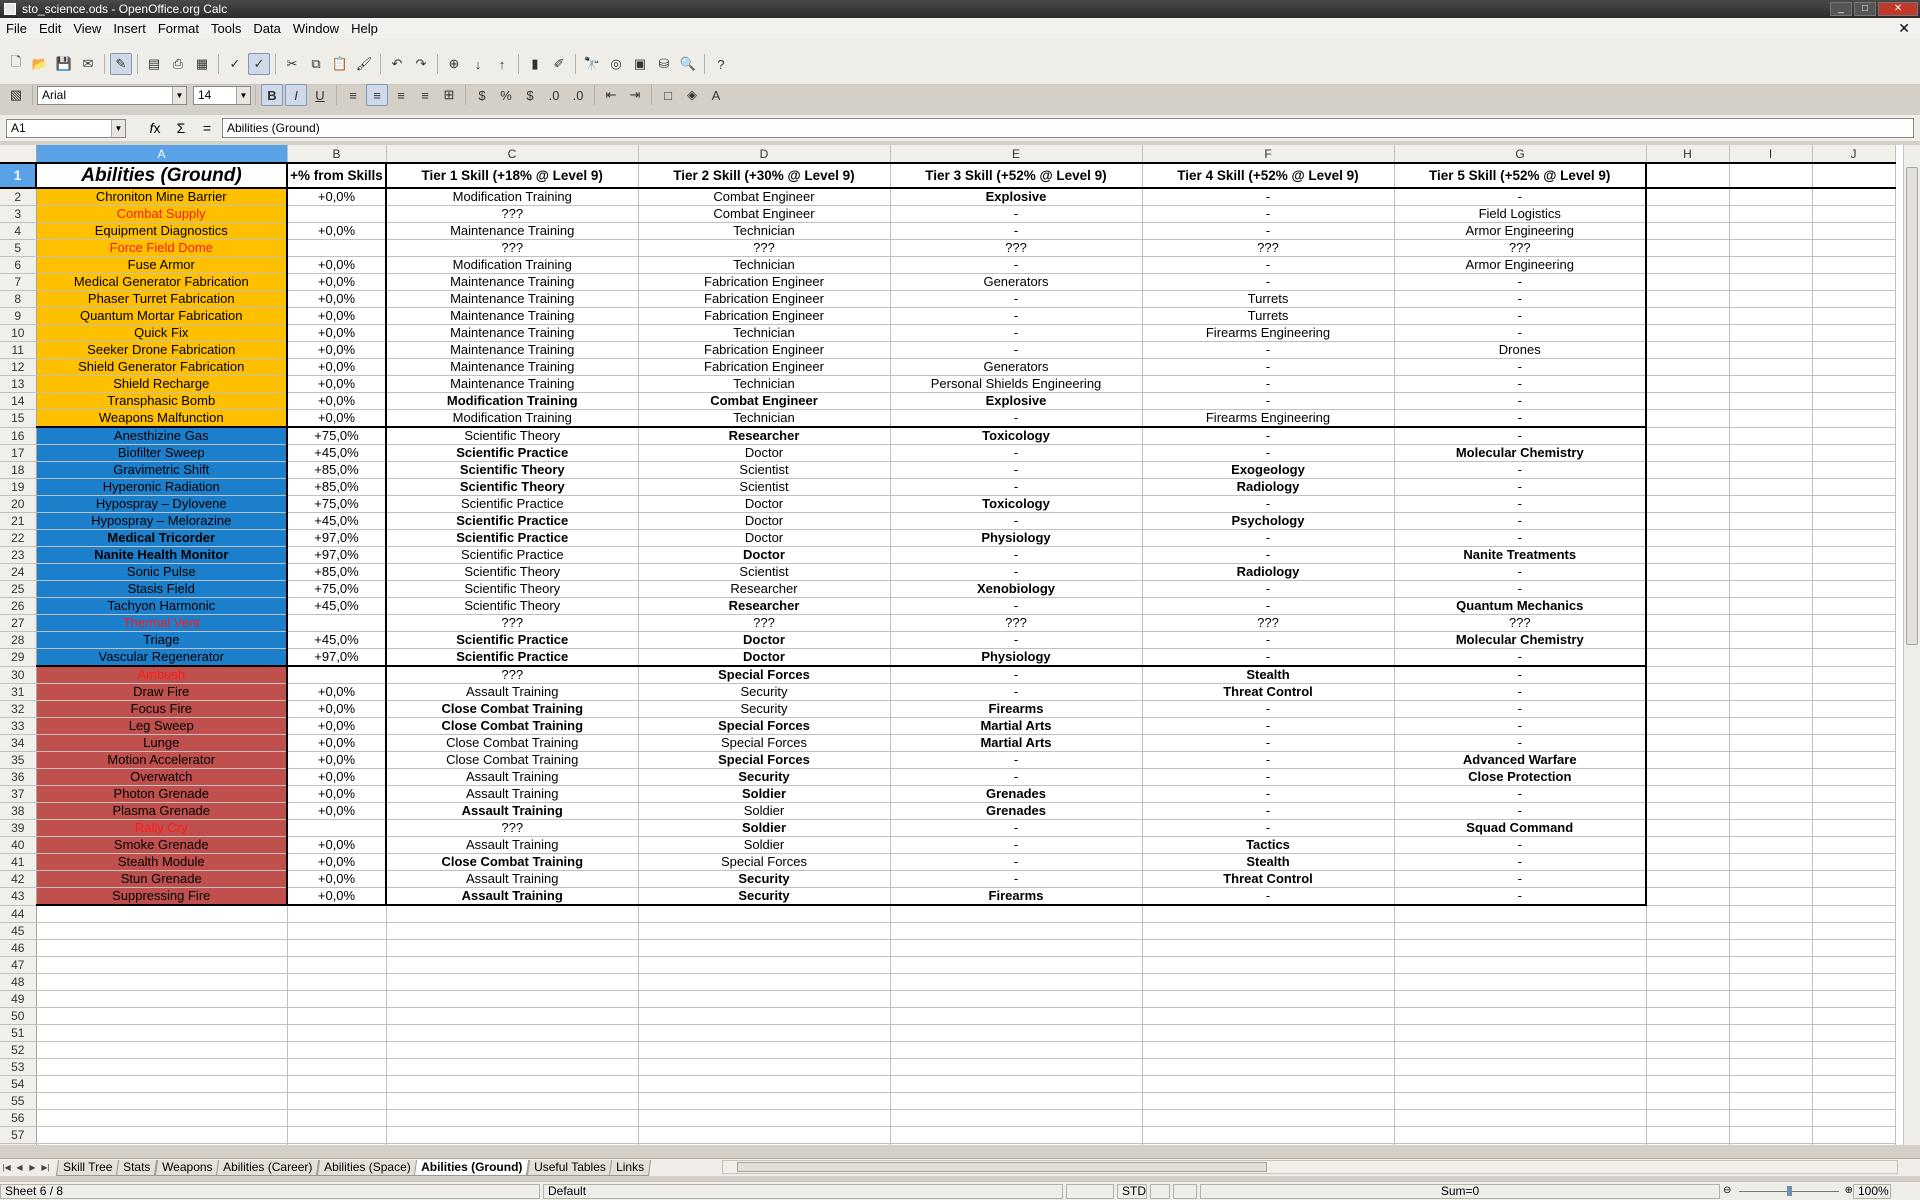 Image resolution: width=1920 pixels, height=1200 pixels. Describe the element at coordinates (187, 1167) in the screenshot. I see `sheet-tab: Weapons` at that location.